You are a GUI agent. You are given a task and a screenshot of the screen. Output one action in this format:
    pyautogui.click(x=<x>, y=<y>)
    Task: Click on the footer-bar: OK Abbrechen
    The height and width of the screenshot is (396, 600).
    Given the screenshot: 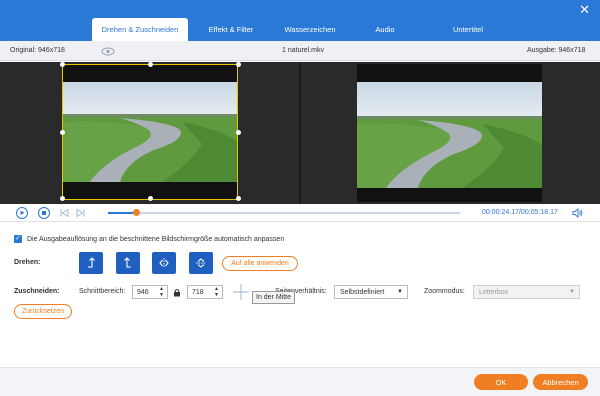 What is the action you would take?
    pyautogui.click(x=300, y=381)
    